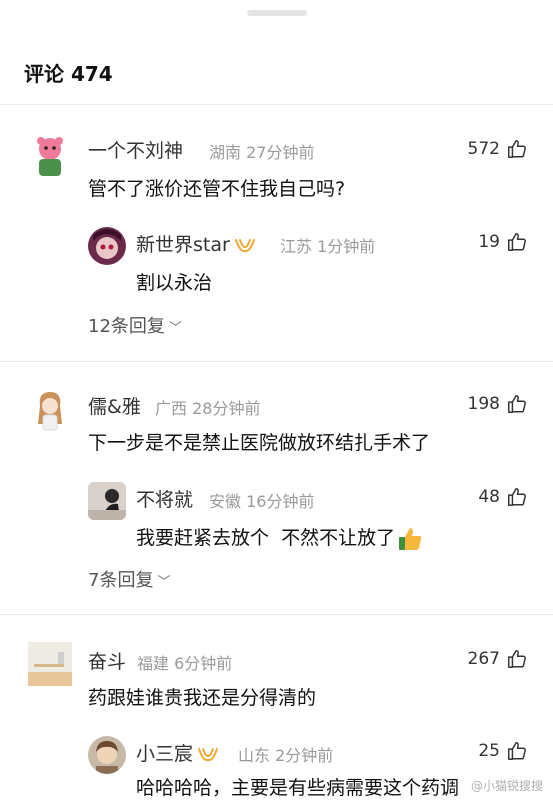  Describe the element at coordinates (183, 245) in the screenshot. I see `username-text: 新世界star` at that location.